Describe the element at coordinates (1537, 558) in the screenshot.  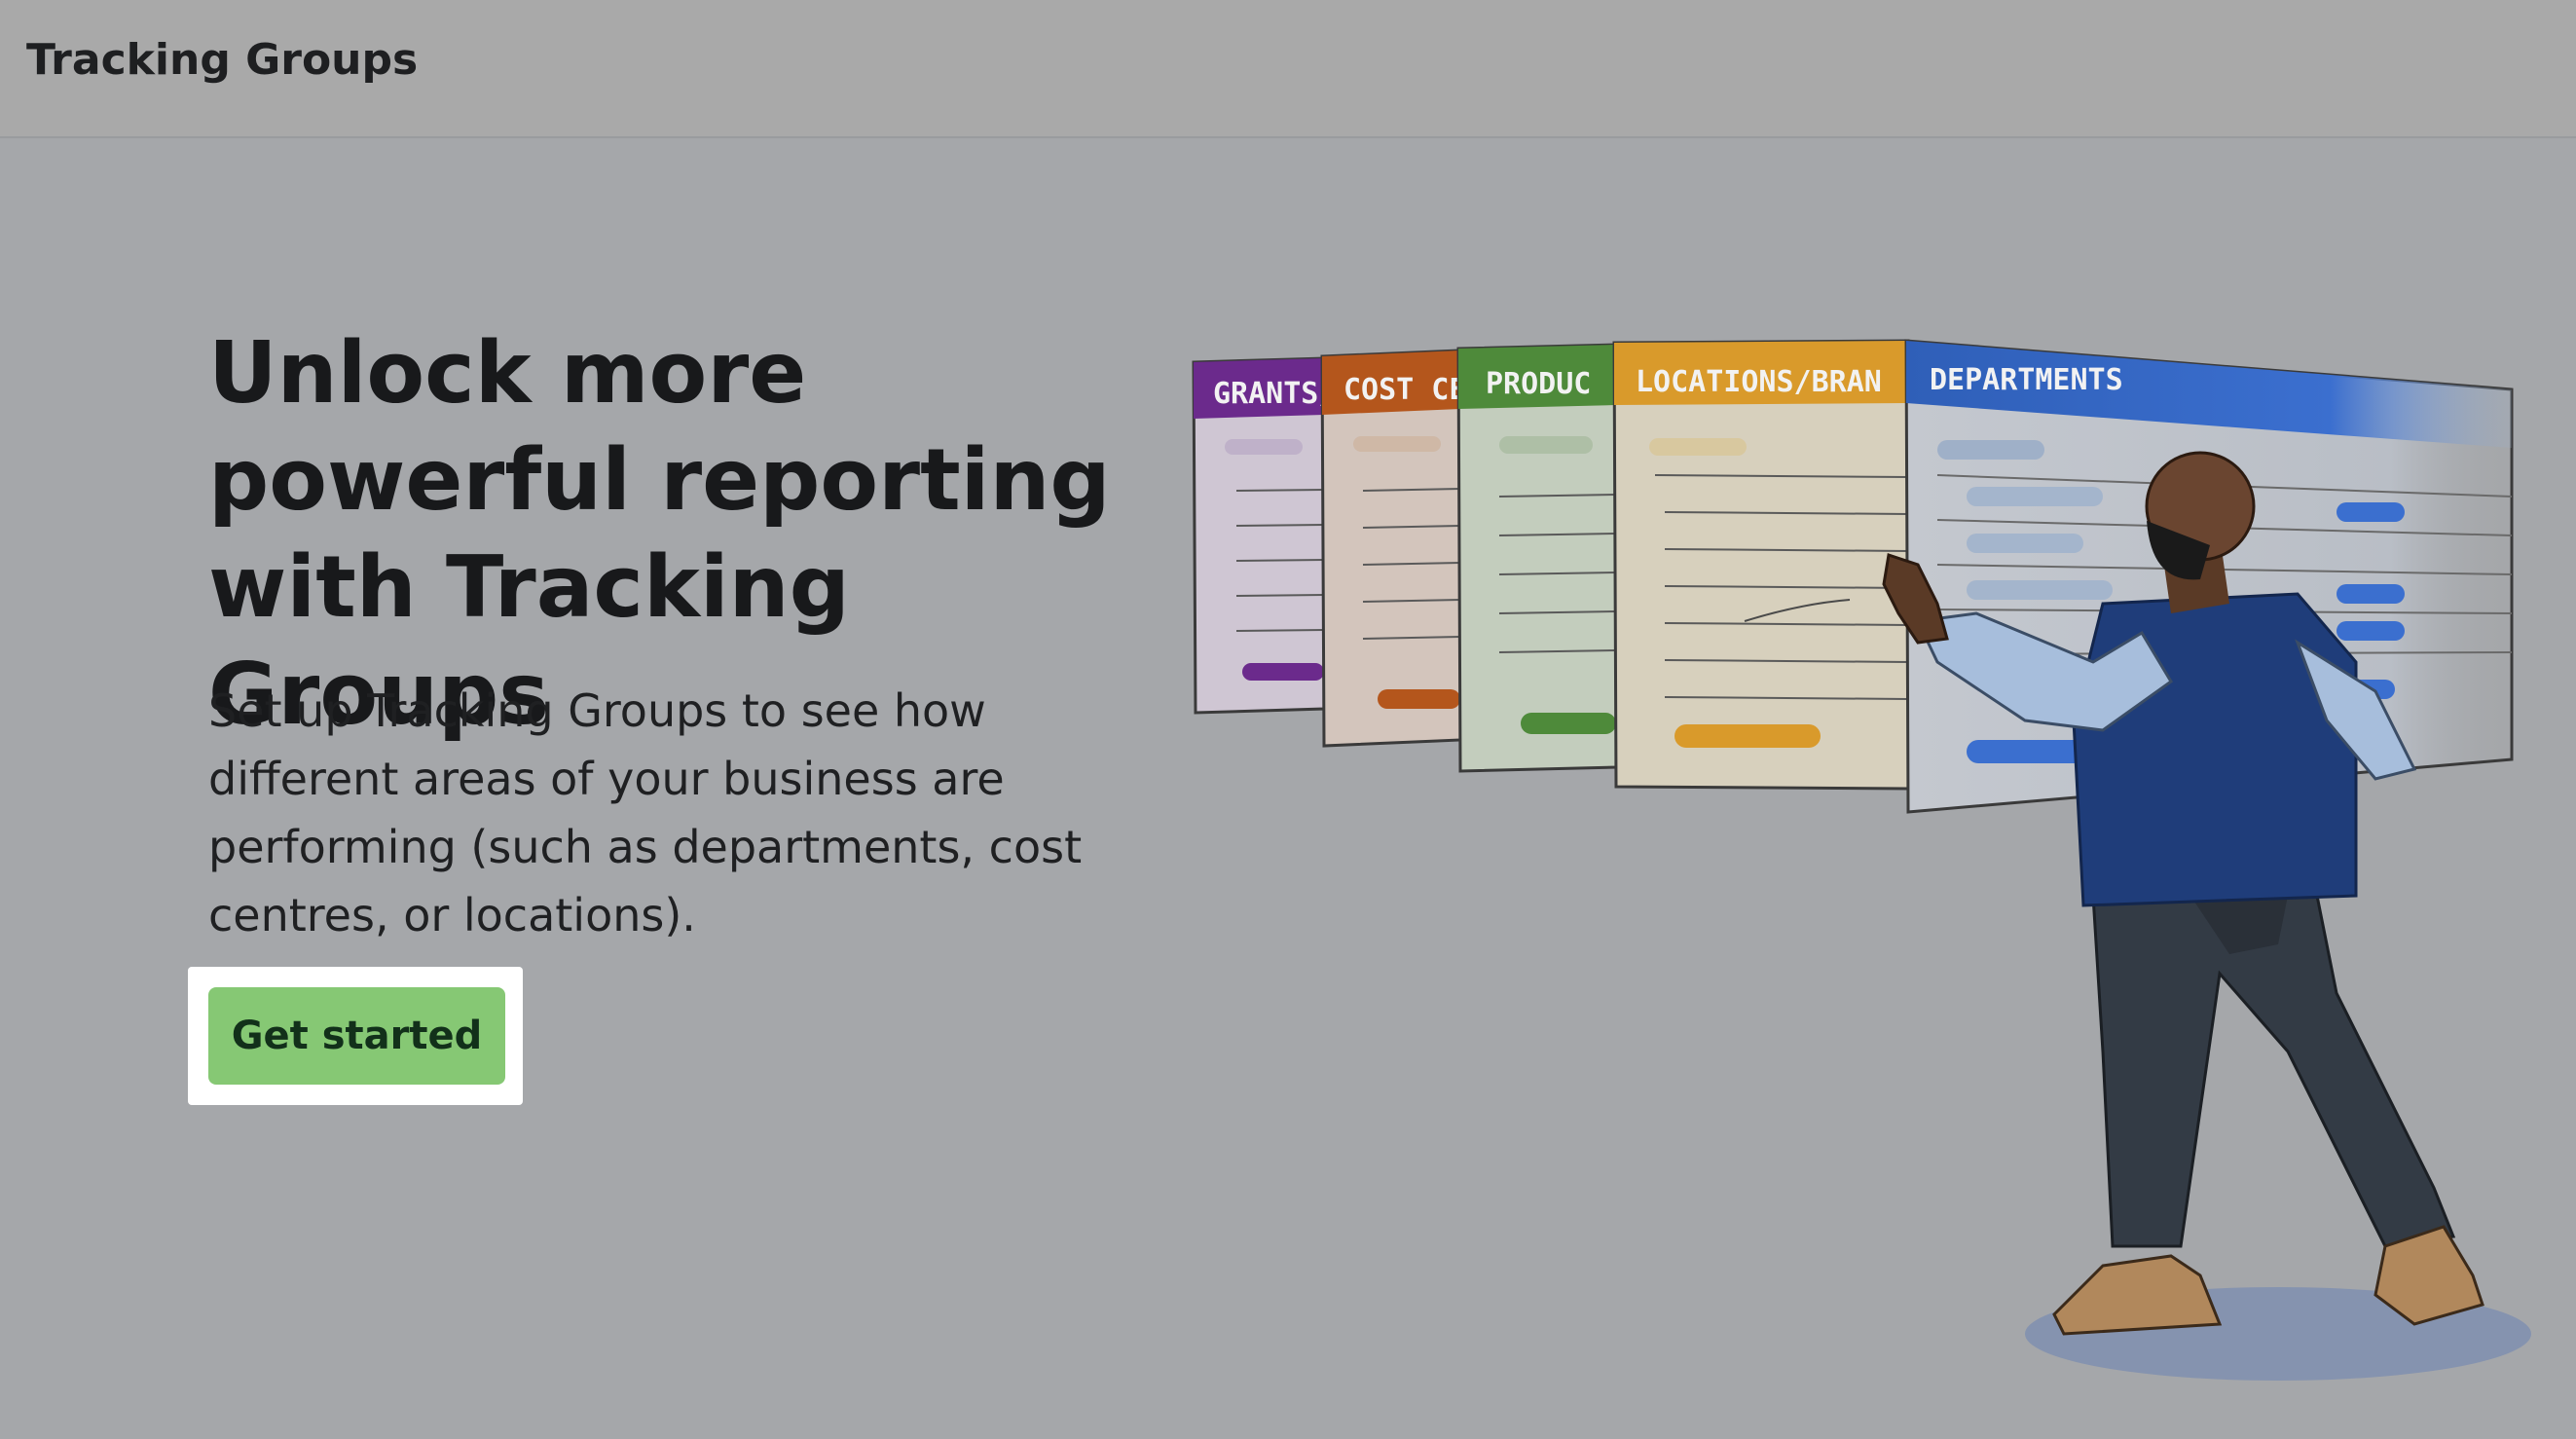
I see `products-card: PRODUC` at that location.